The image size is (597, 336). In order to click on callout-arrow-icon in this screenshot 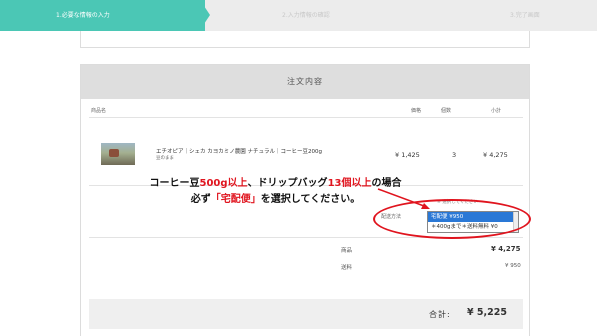, I will do `click(403, 198)`.